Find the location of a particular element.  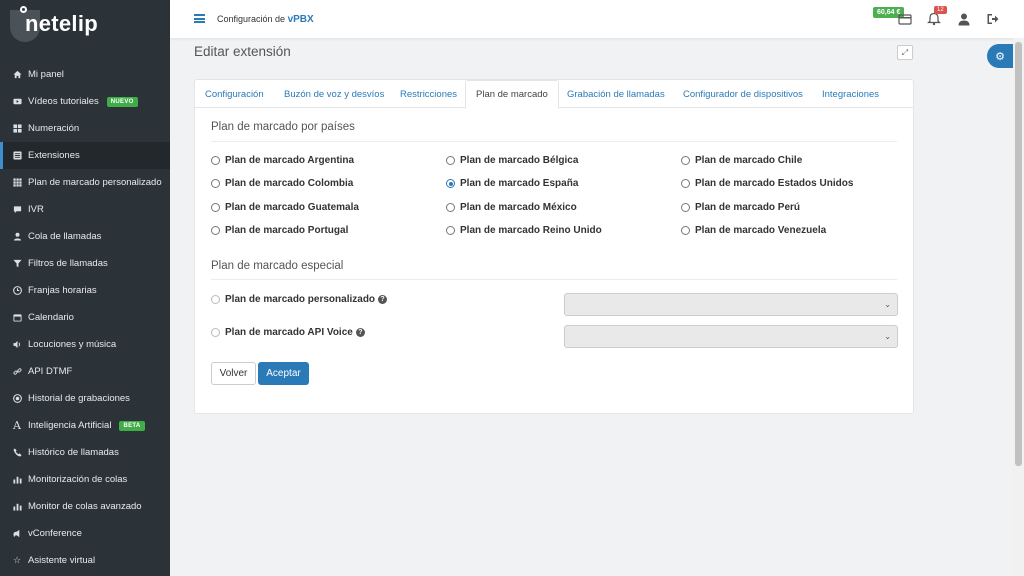

api-voice-select: ⌄ is located at coordinates (731, 336).